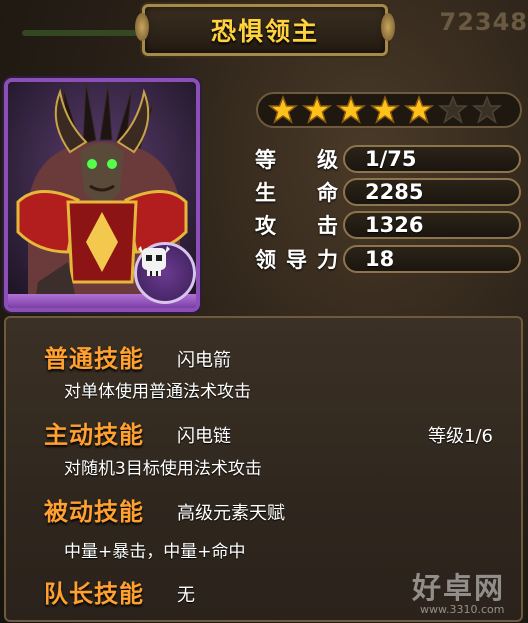 This screenshot has width=528, height=623. What do you see at coordinates (94, 435) in the screenshot?
I see `active-skill-title: 主动技能` at bounding box center [94, 435].